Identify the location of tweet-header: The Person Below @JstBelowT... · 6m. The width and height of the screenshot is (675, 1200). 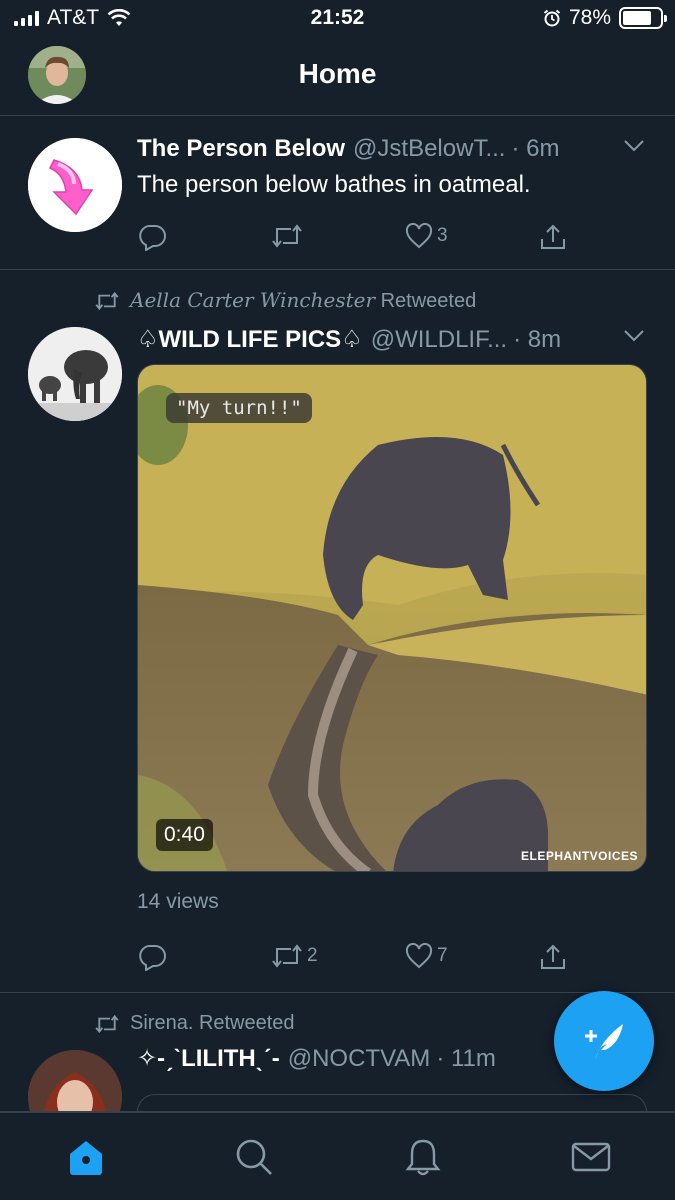
(391, 149).